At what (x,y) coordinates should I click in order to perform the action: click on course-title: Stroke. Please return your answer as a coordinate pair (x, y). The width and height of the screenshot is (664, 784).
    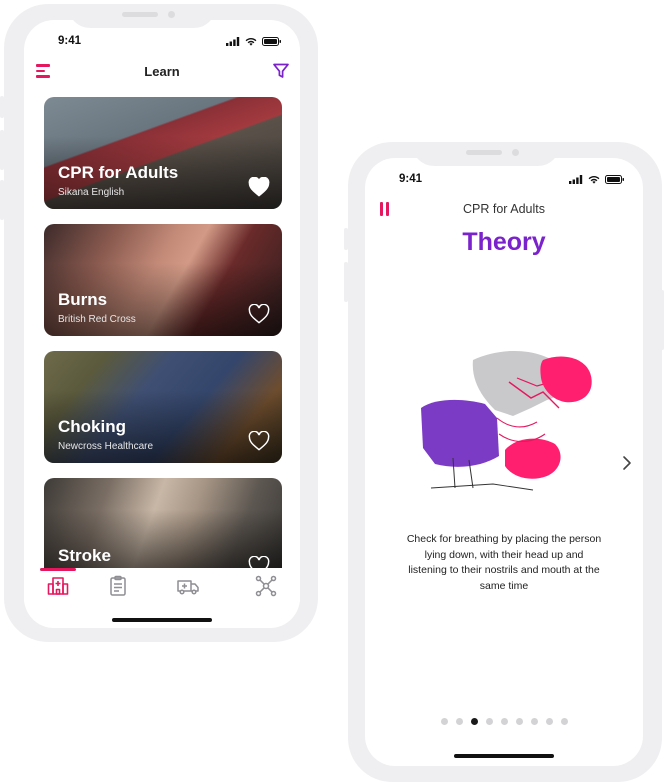
    Looking at the image, I should click on (84, 555).